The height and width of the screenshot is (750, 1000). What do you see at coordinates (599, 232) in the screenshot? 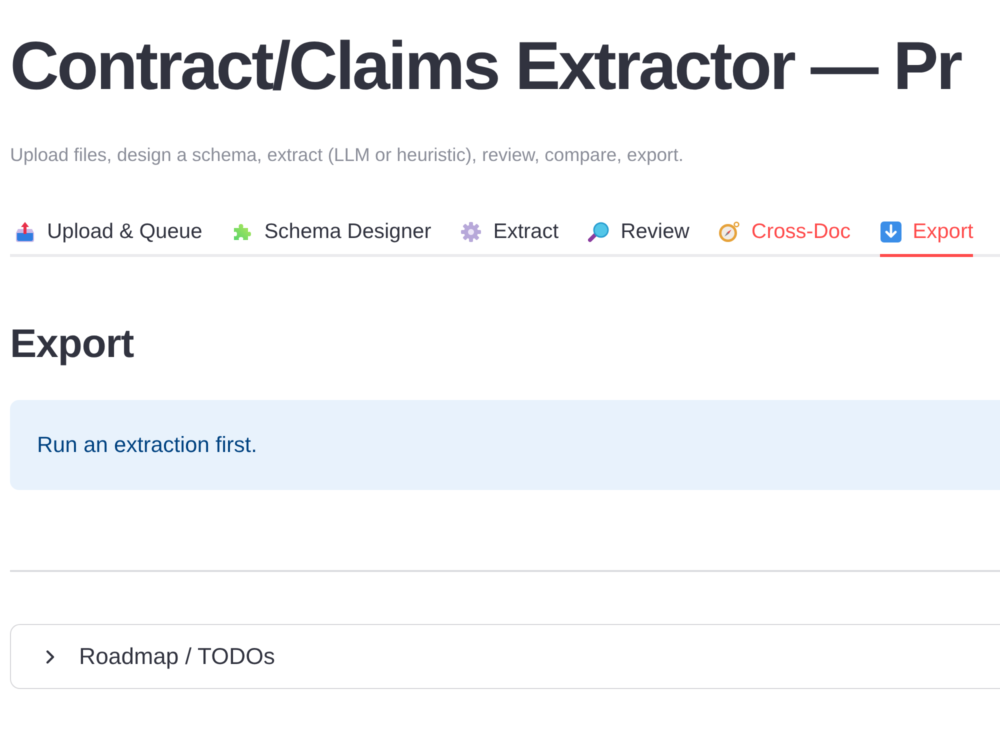
I see `magnifier-icon` at bounding box center [599, 232].